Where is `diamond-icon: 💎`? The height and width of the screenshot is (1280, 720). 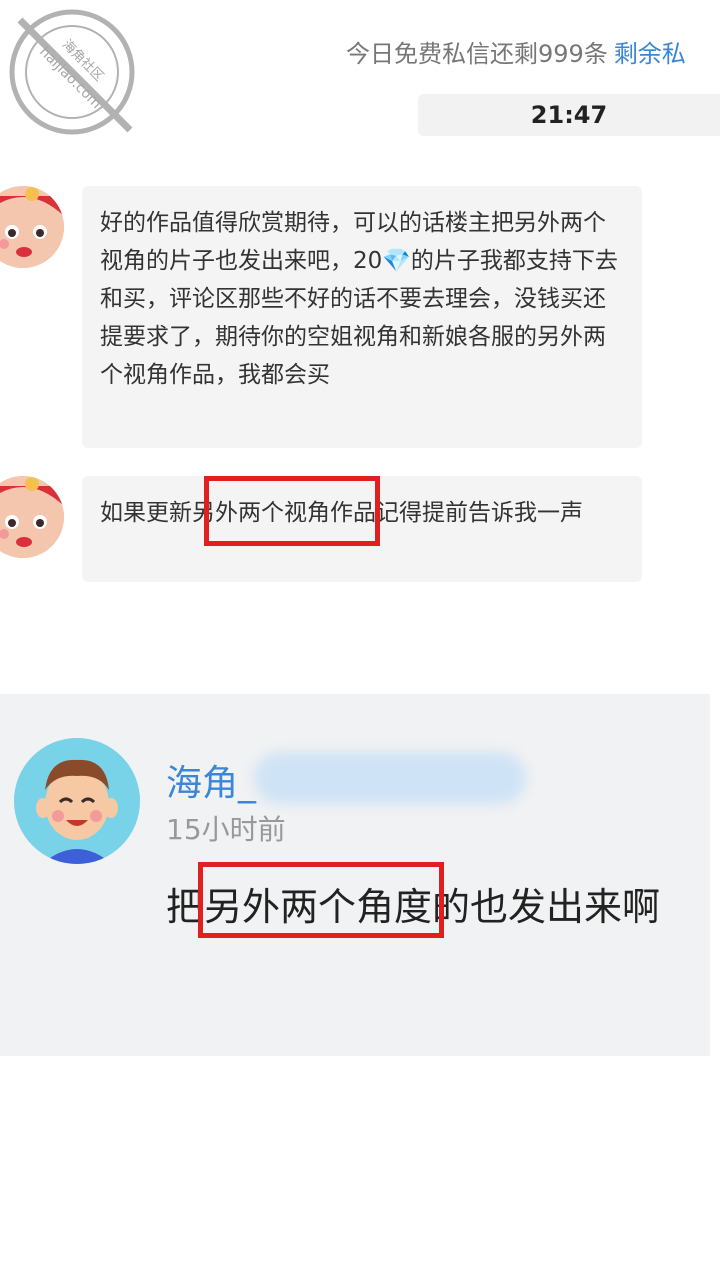
diamond-icon: 💎 is located at coordinates (396, 261).